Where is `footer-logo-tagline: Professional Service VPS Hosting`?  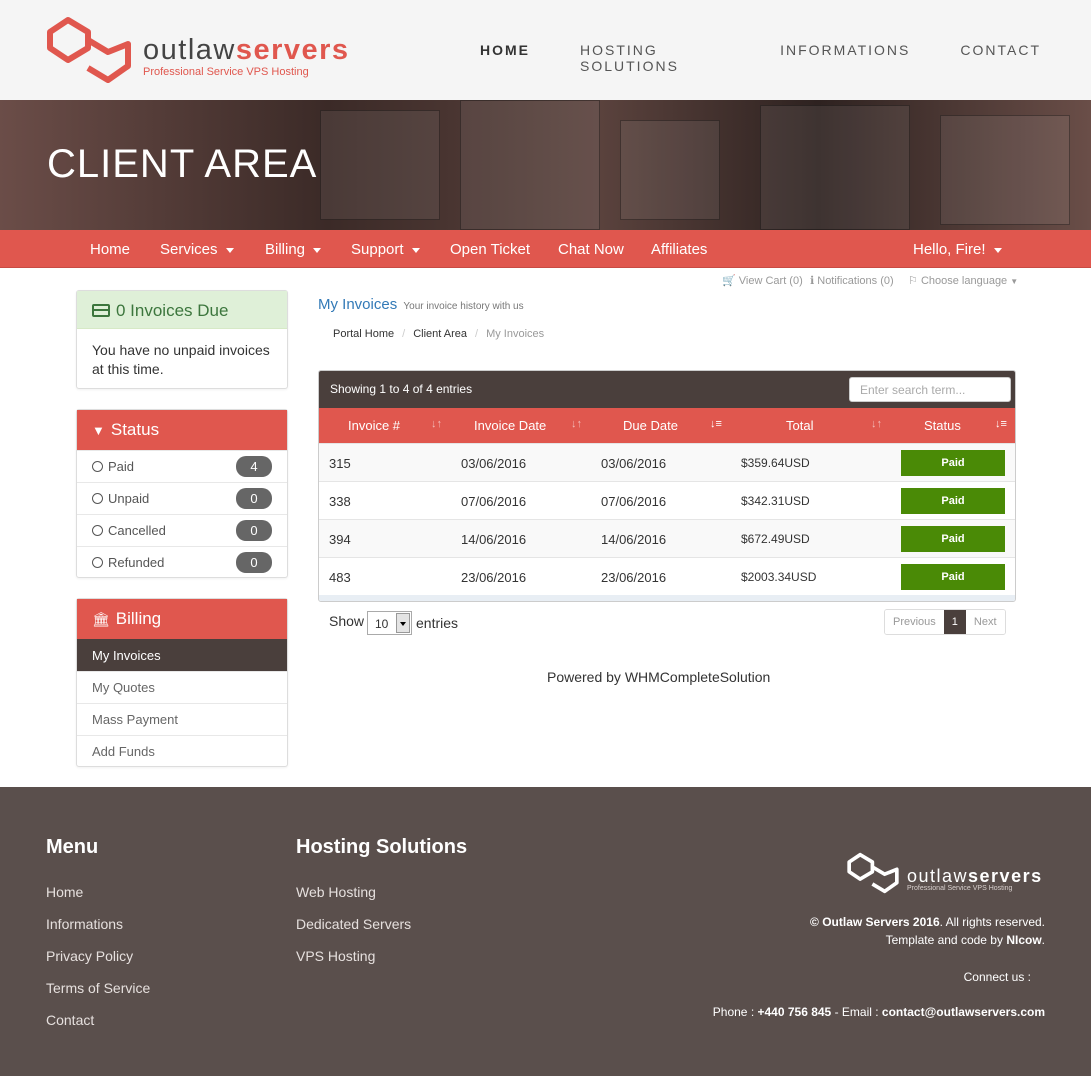
footer-logo-tagline: Professional Service VPS Hosting is located at coordinates (960, 888).